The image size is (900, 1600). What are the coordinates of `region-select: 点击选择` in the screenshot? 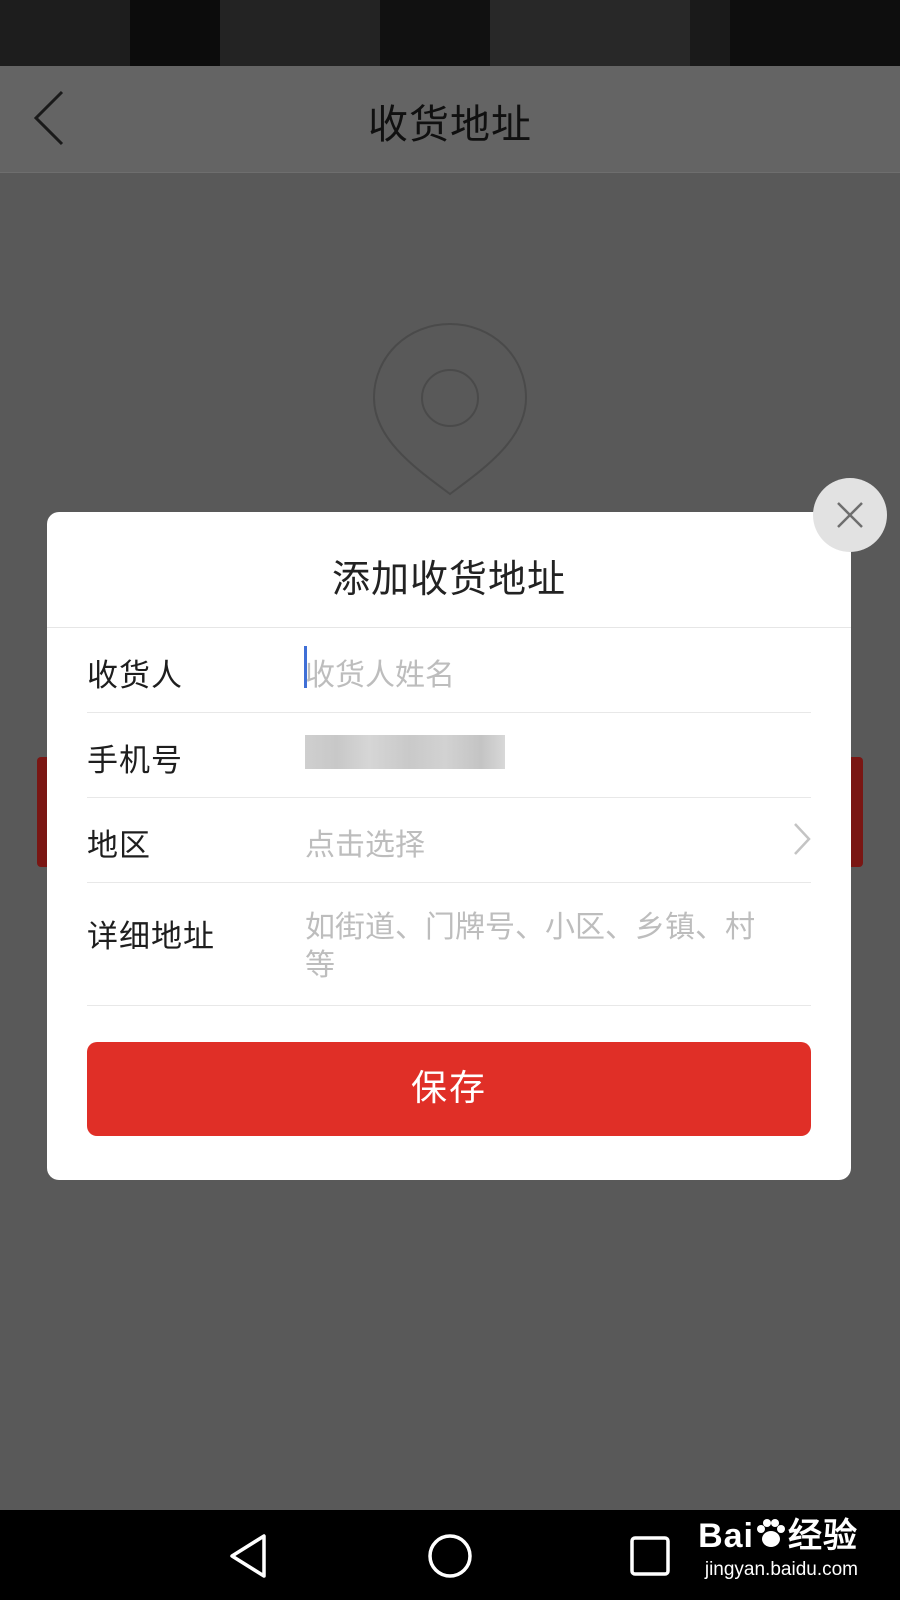 It's located at (365, 842).